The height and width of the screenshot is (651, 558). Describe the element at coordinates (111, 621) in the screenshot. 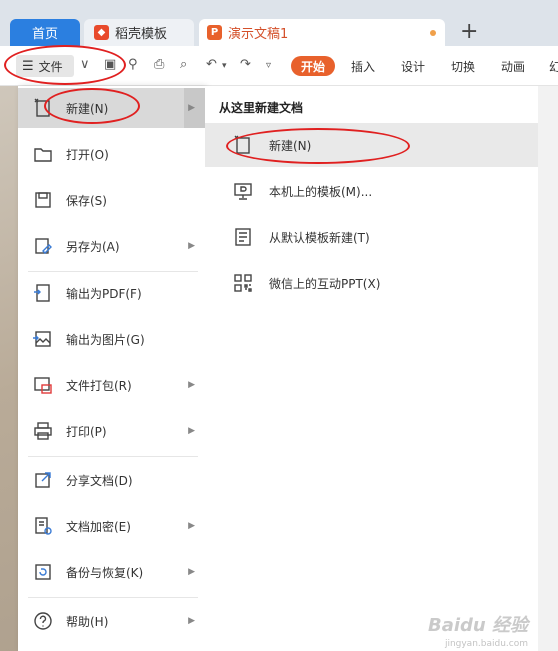

I see `menu-item-help: 帮助(H) ▶` at that location.